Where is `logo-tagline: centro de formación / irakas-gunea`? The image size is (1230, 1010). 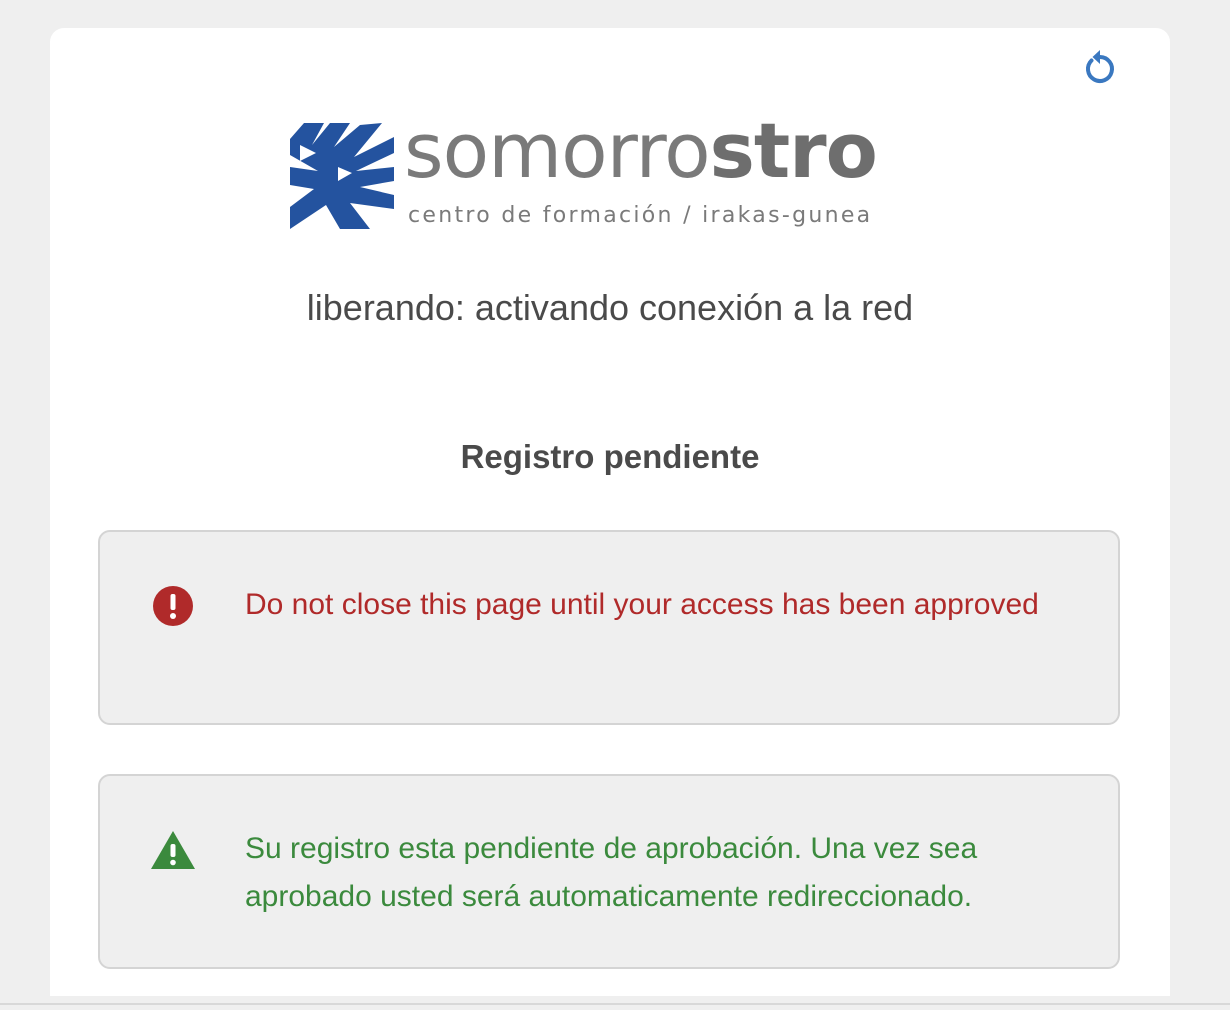 logo-tagline: centro de formación / irakas-gunea is located at coordinates (640, 215).